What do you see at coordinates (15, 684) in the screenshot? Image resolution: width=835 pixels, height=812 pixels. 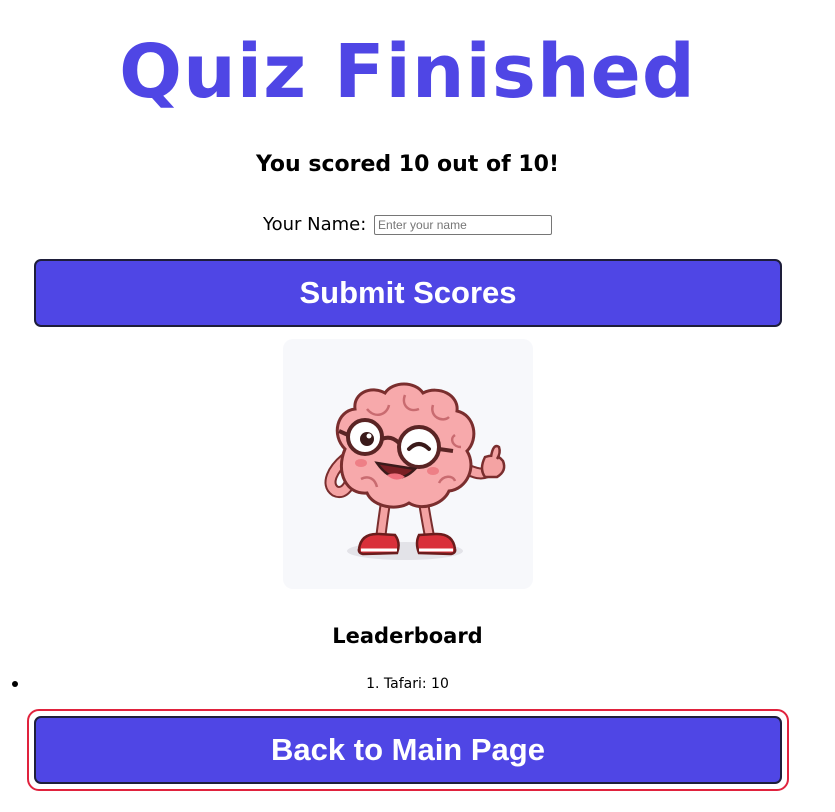 I see `bullet-icon` at bounding box center [15, 684].